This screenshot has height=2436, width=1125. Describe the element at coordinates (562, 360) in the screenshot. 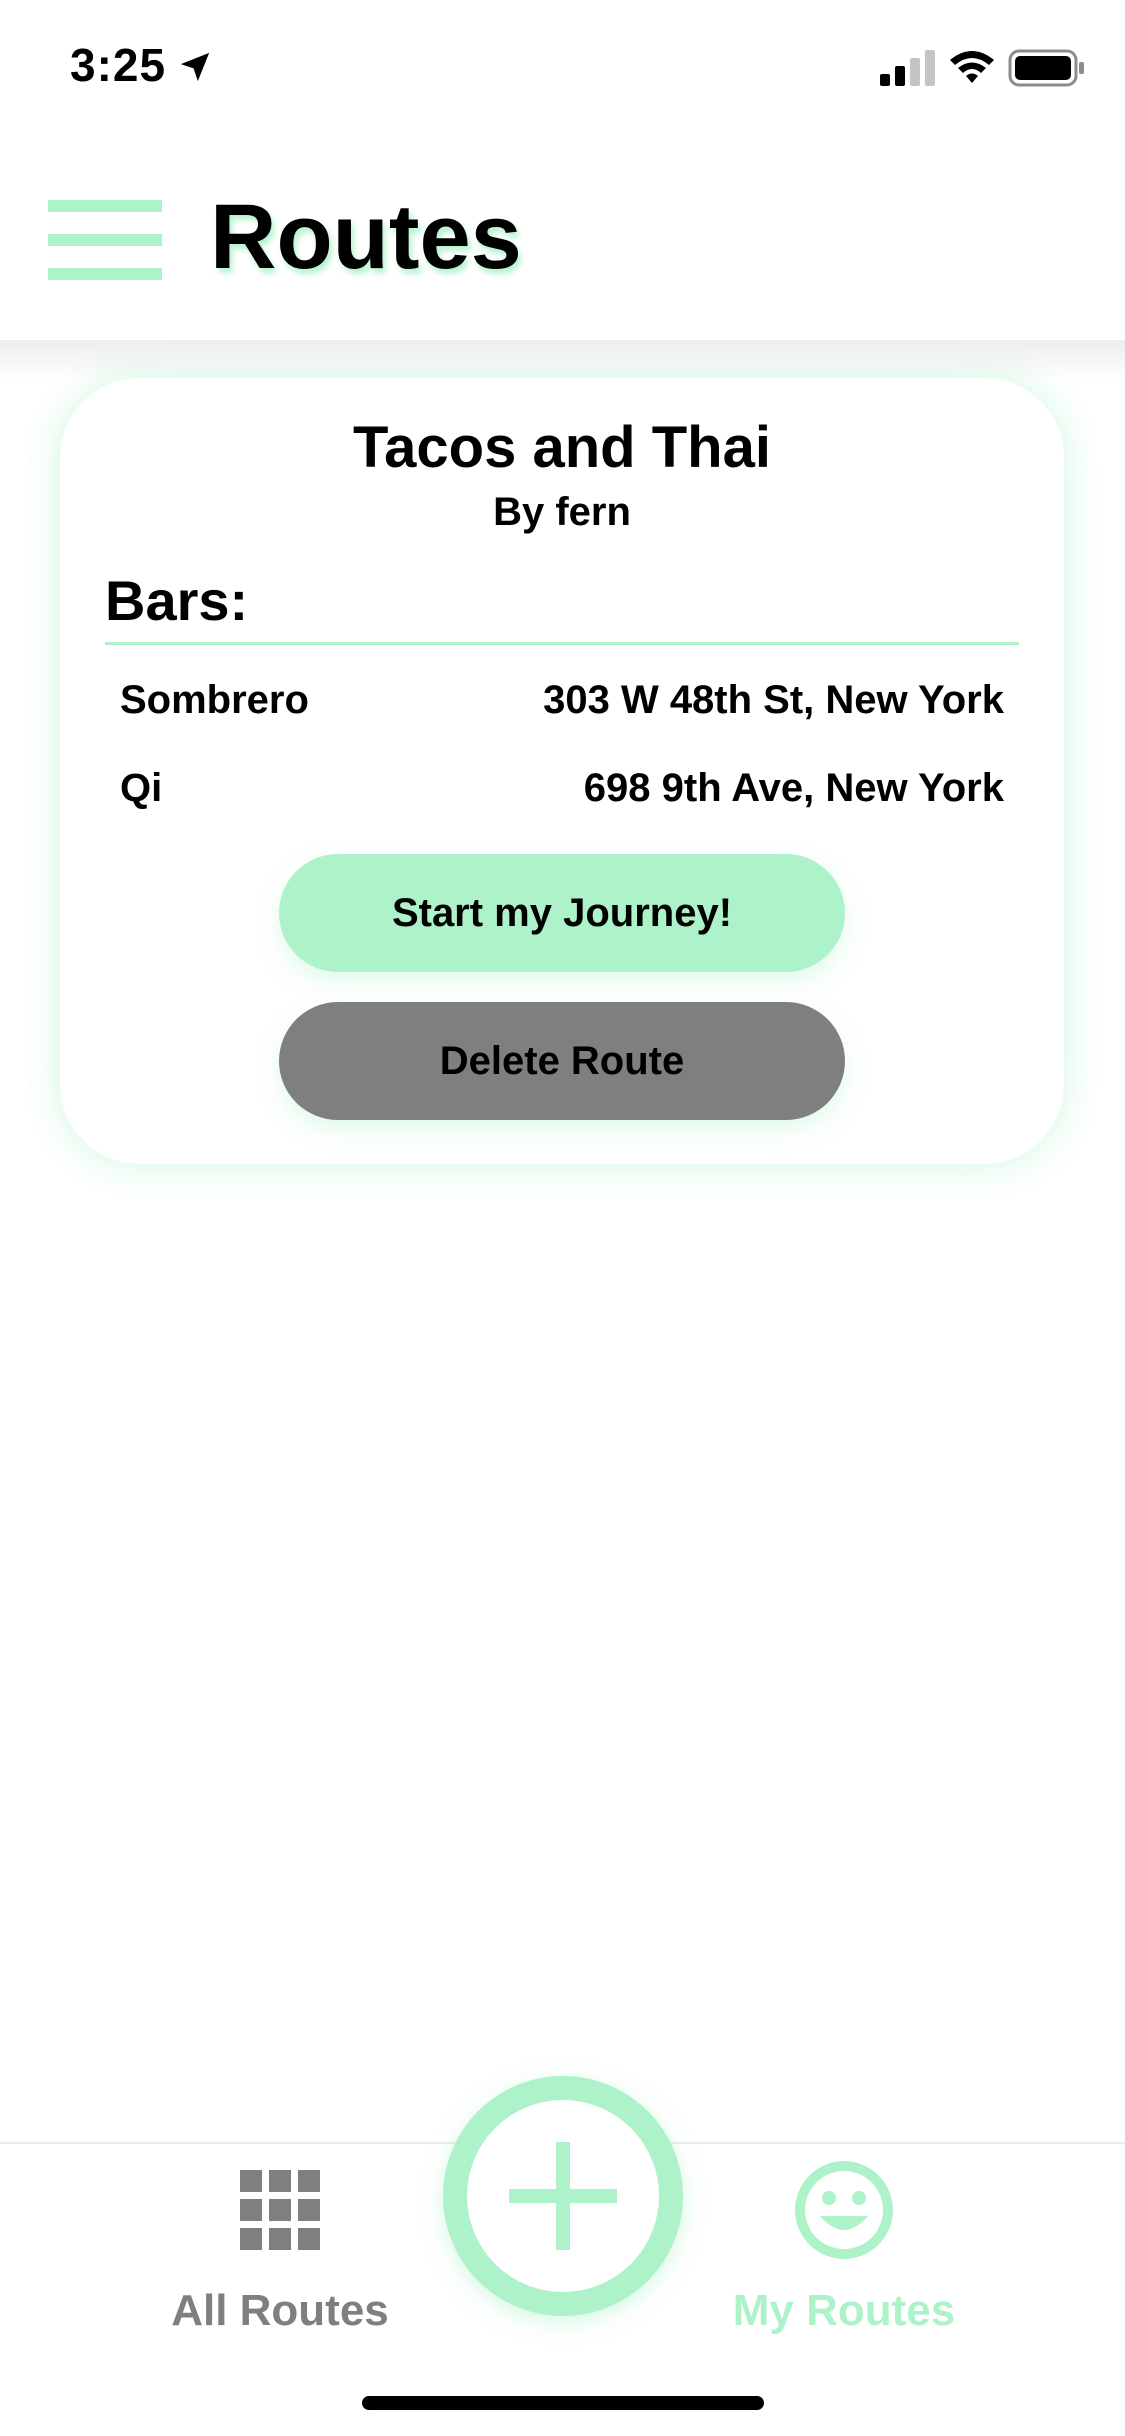

I see `header-shadow` at that location.